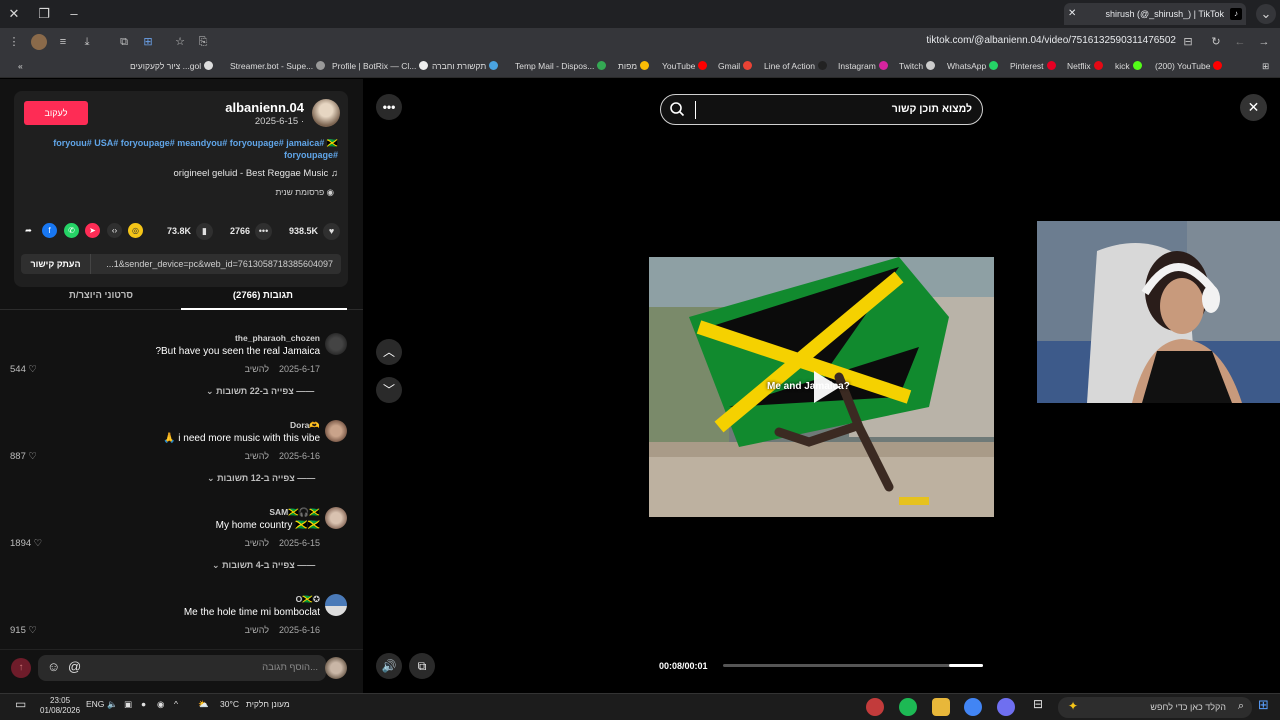  I want to click on task-view-icon: ⊟, so click(1038, 704).